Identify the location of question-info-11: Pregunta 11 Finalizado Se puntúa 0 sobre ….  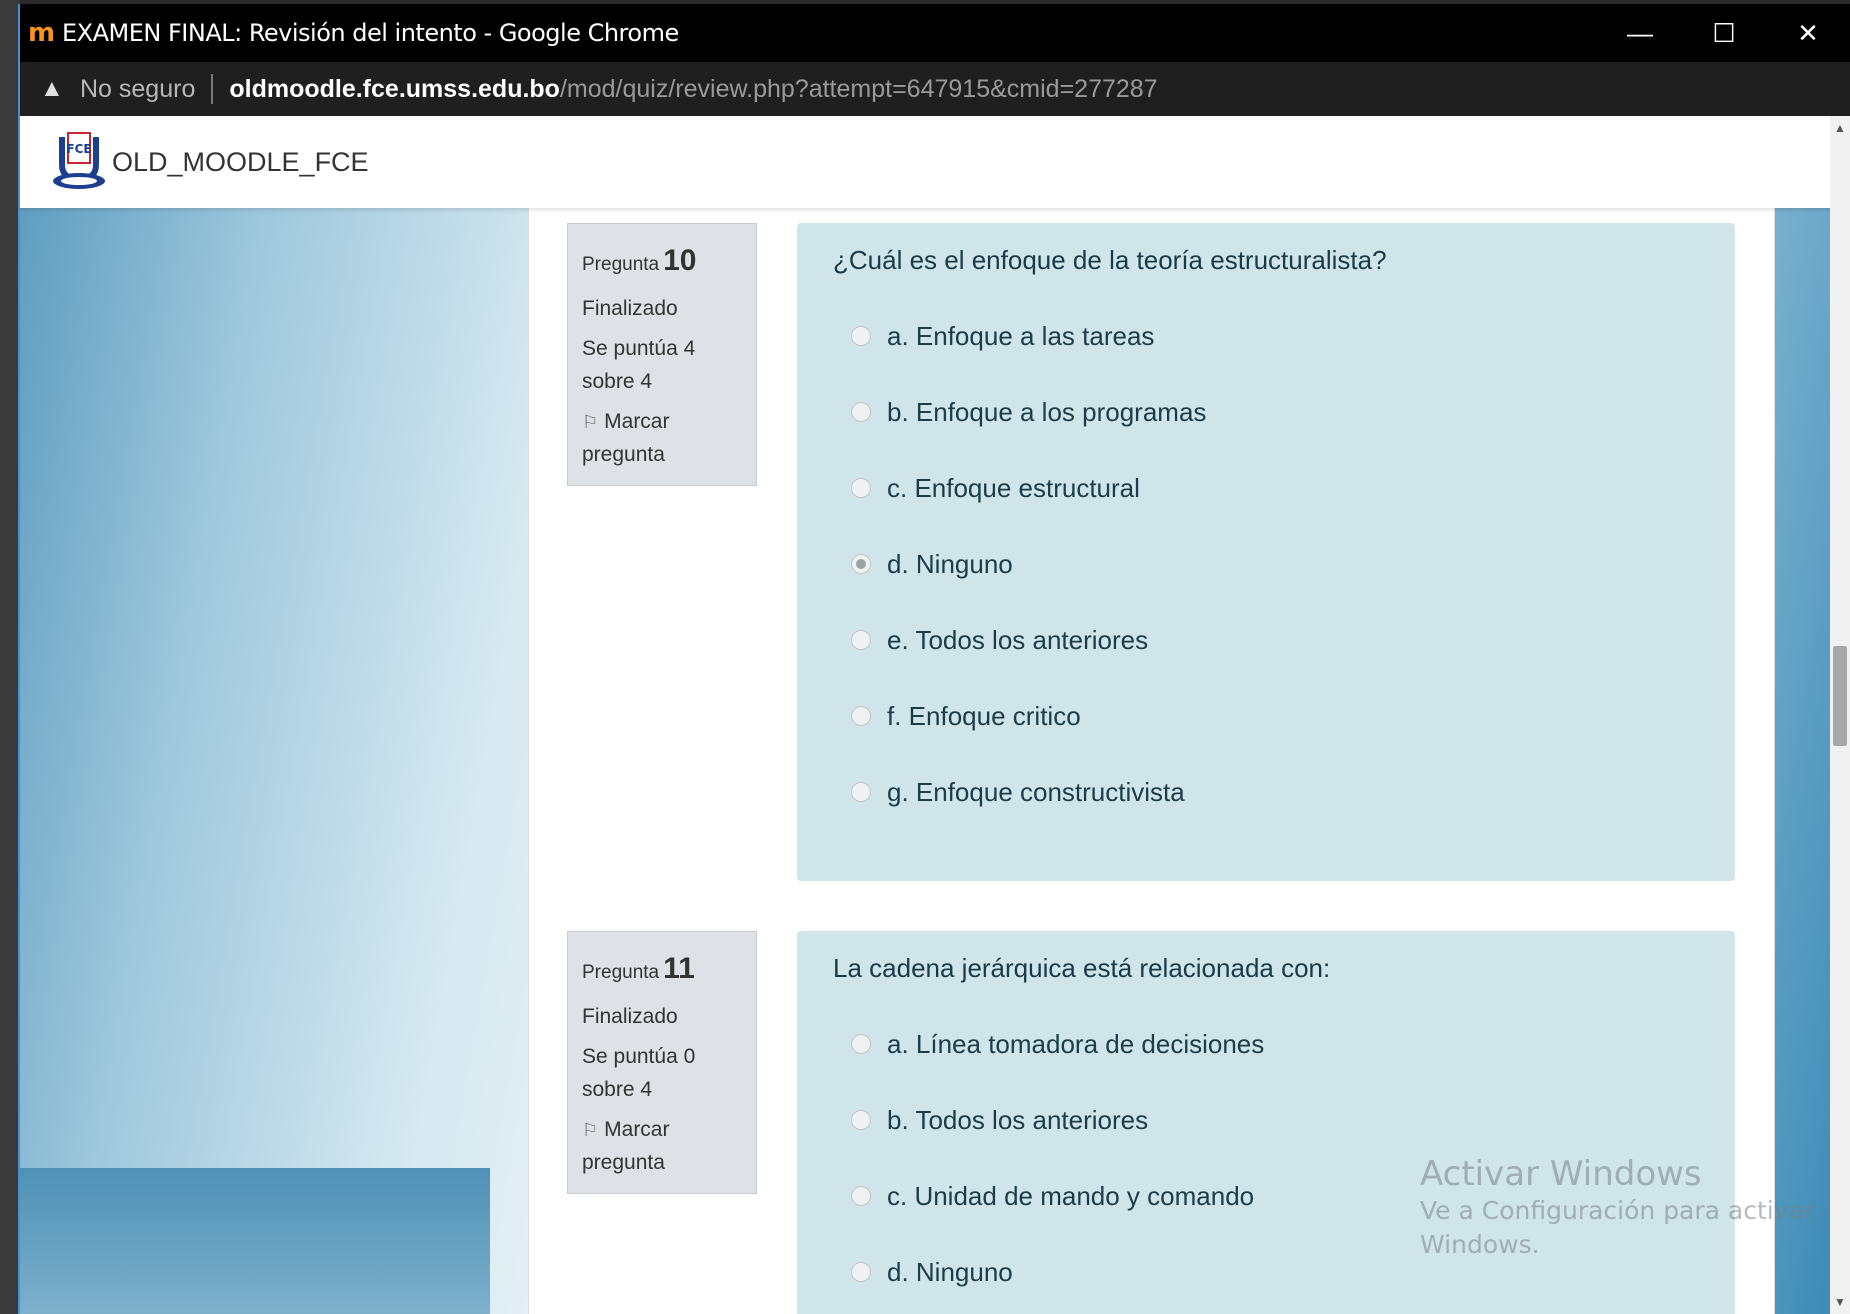
(662, 1063).